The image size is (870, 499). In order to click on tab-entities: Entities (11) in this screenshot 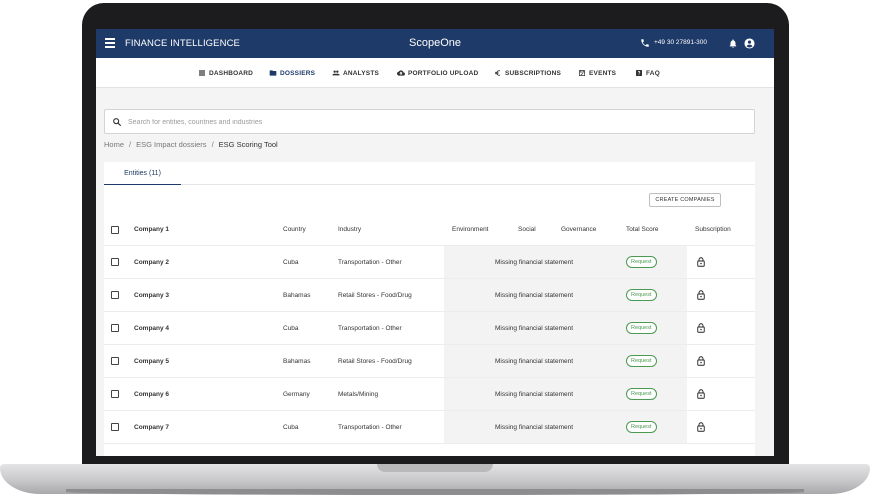, I will do `click(142, 173)`.